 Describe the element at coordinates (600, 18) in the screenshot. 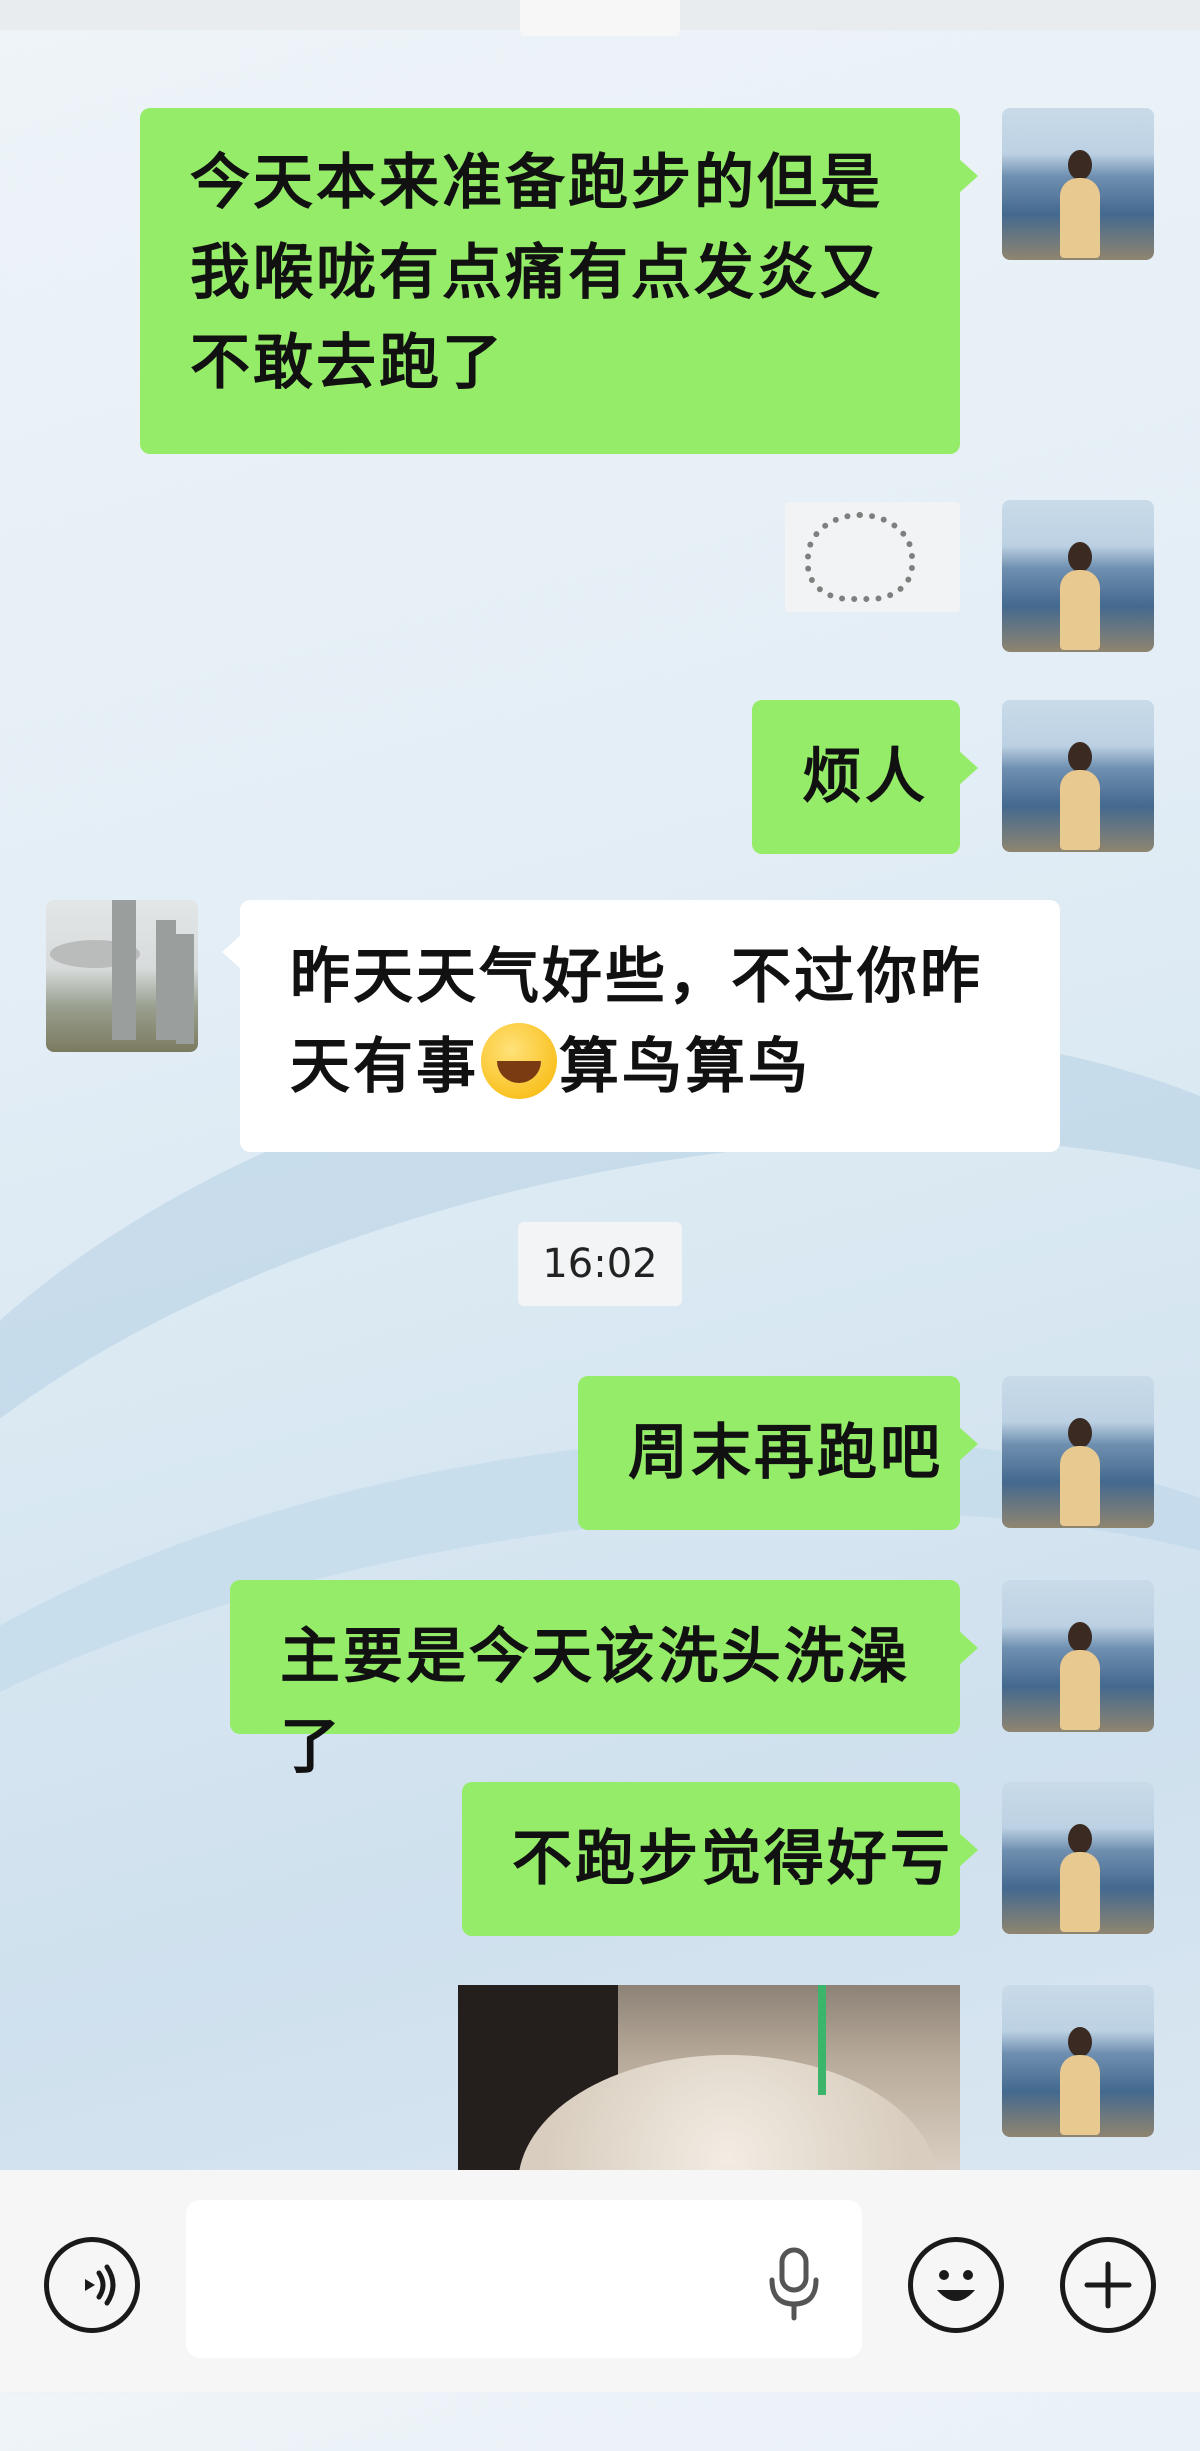

I see `top-header-pill` at that location.